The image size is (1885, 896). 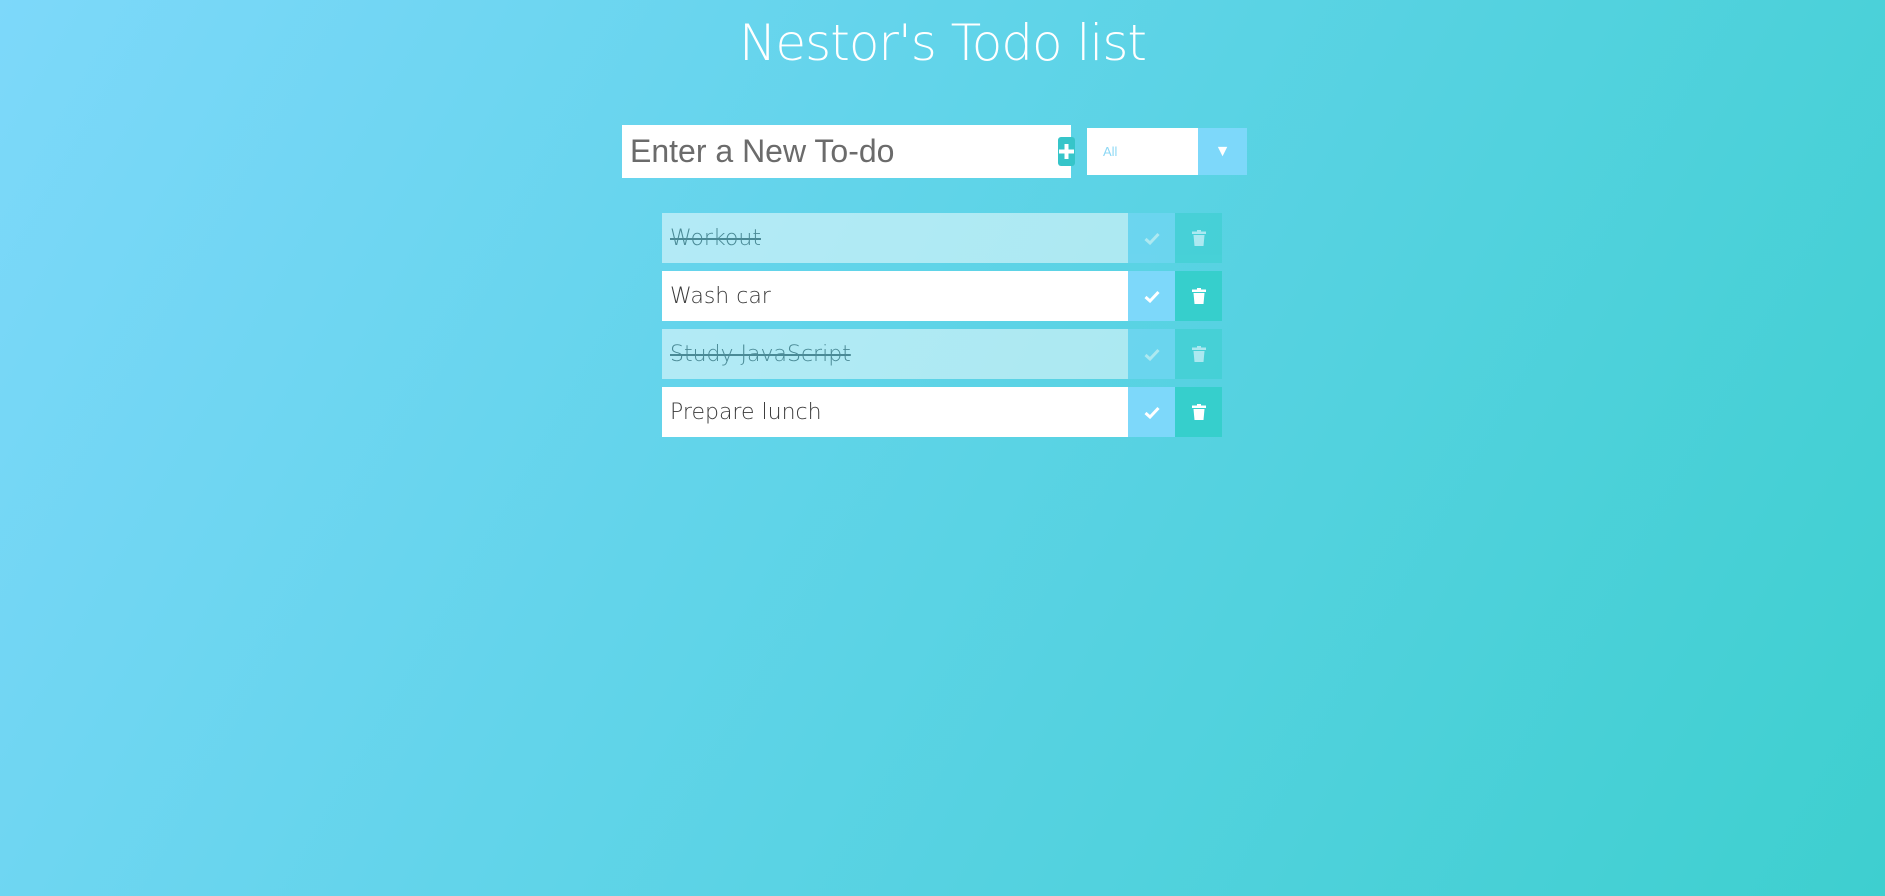 What do you see at coordinates (895, 412) in the screenshot?
I see `todo-text: Prepare lunch` at bounding box center [895, 412].